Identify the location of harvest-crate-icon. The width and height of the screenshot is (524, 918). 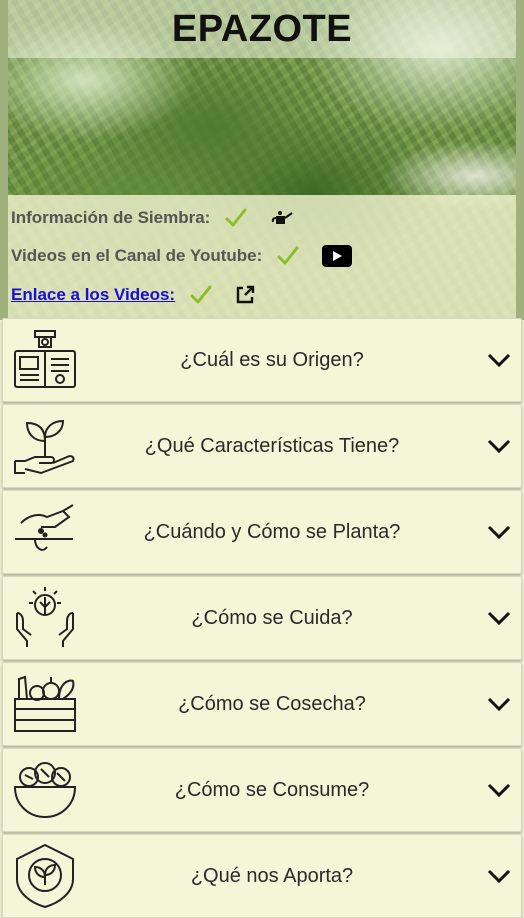
(45, 703).